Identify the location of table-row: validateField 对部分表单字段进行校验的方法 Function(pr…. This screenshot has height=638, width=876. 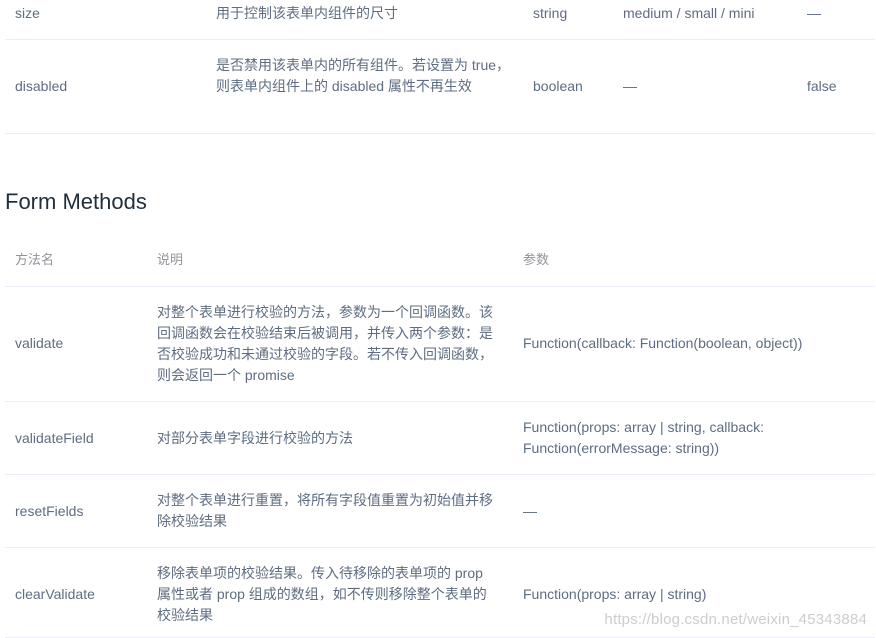
(440, 438).